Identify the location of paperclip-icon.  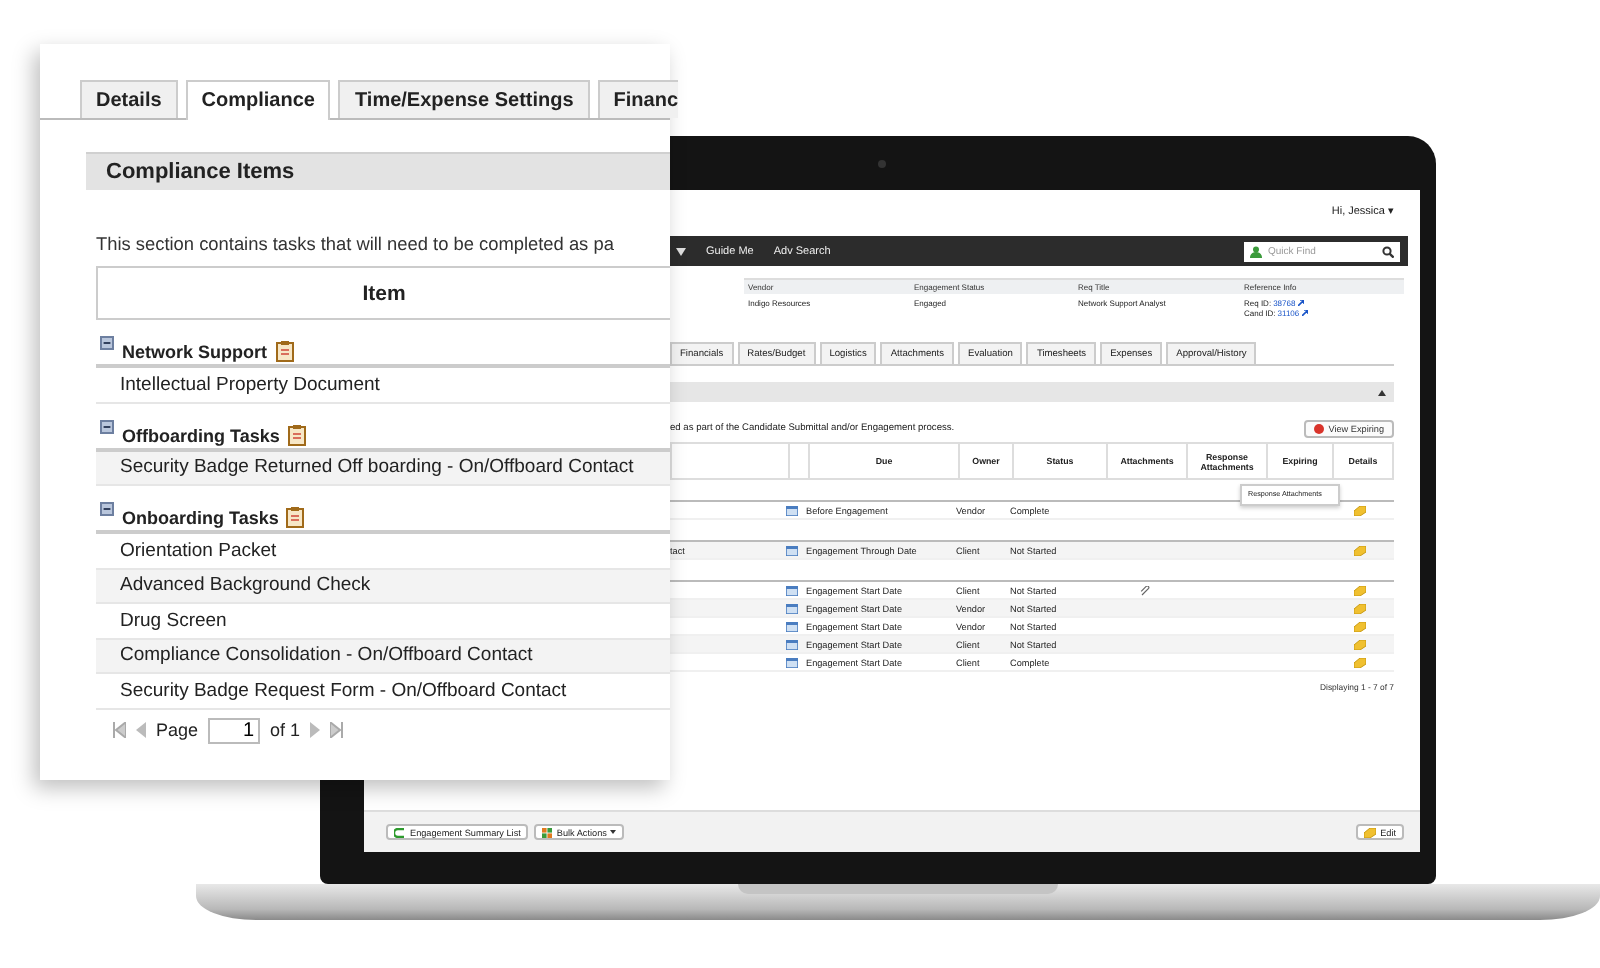
(1144, 590).